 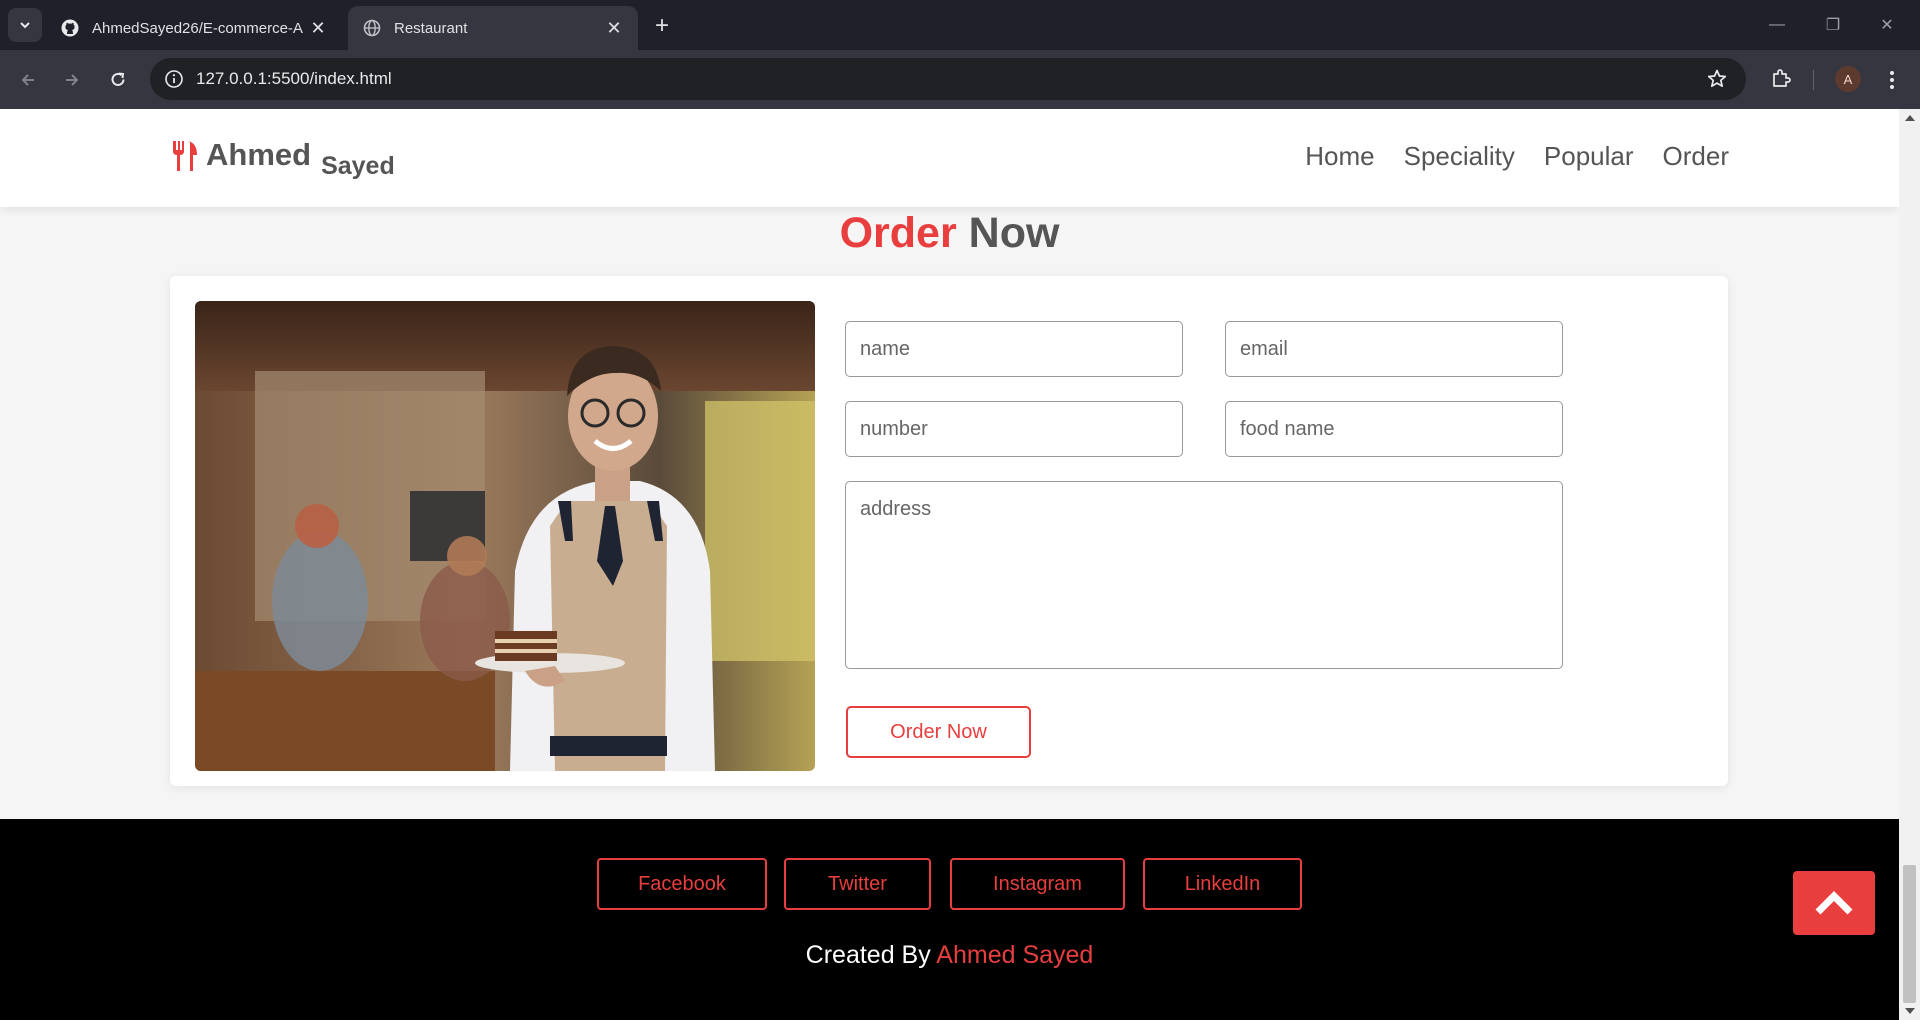 I want to click on back-button, so click(x=28, y=80).